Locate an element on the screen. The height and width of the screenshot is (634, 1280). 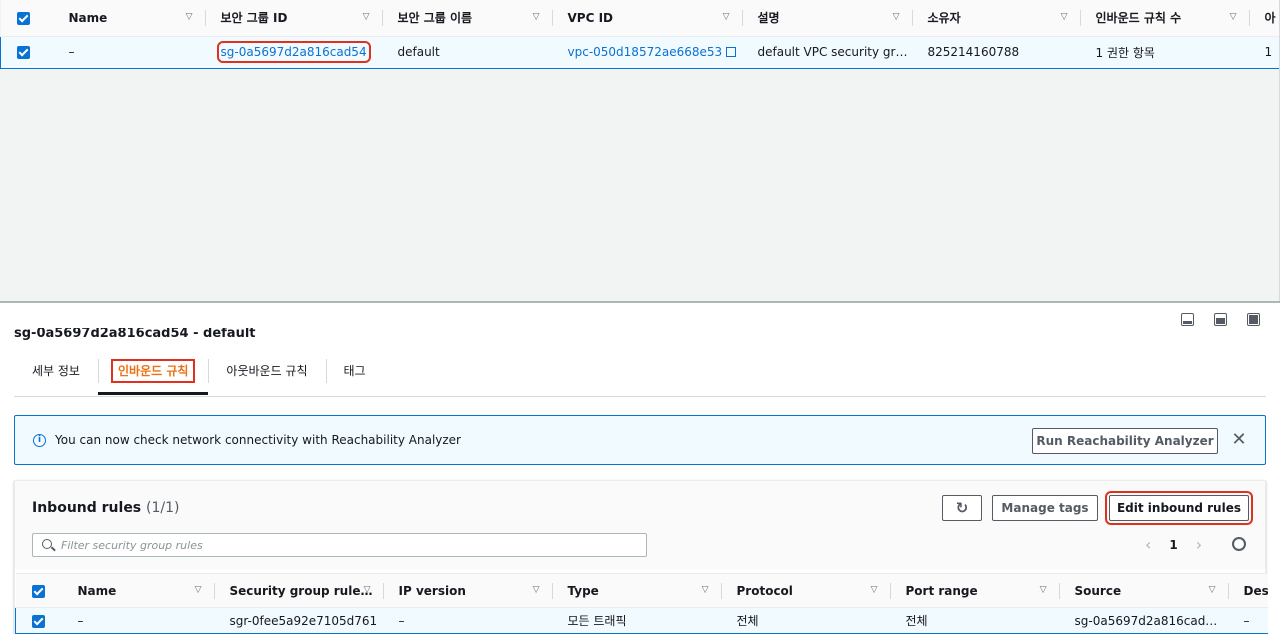
filter-box is located at coordinates (339, 545).